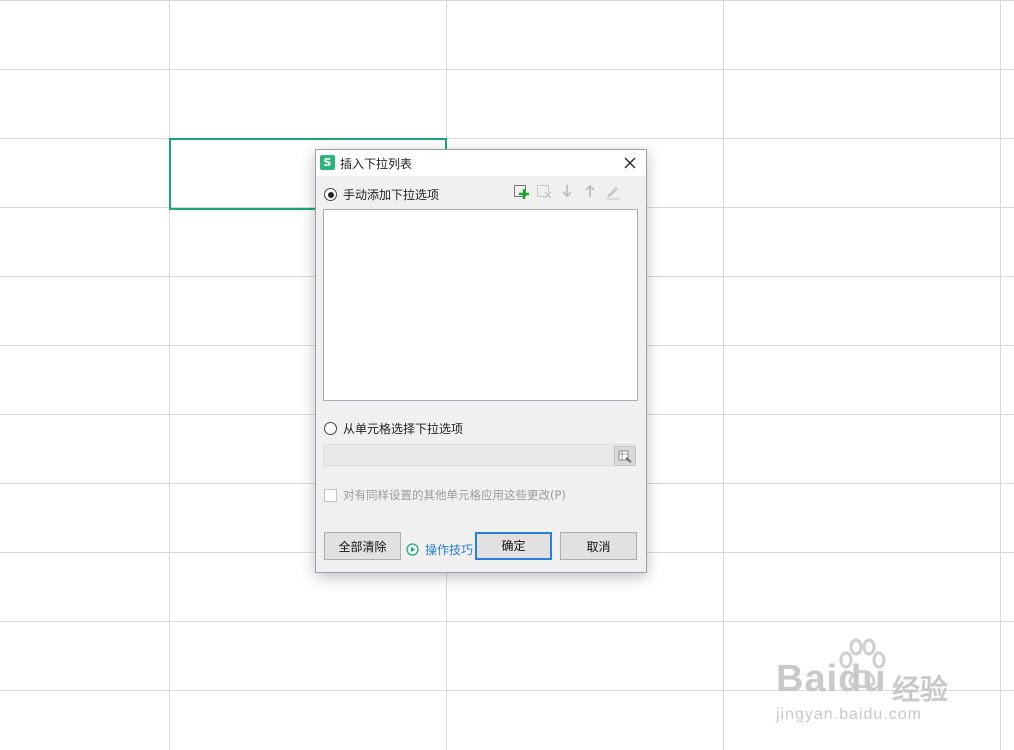 The image size is (1014, 750). I want to click on baidu-jingyan-watermark: Baidu 经验 jingyan.baidu.com, so click(871, 686).